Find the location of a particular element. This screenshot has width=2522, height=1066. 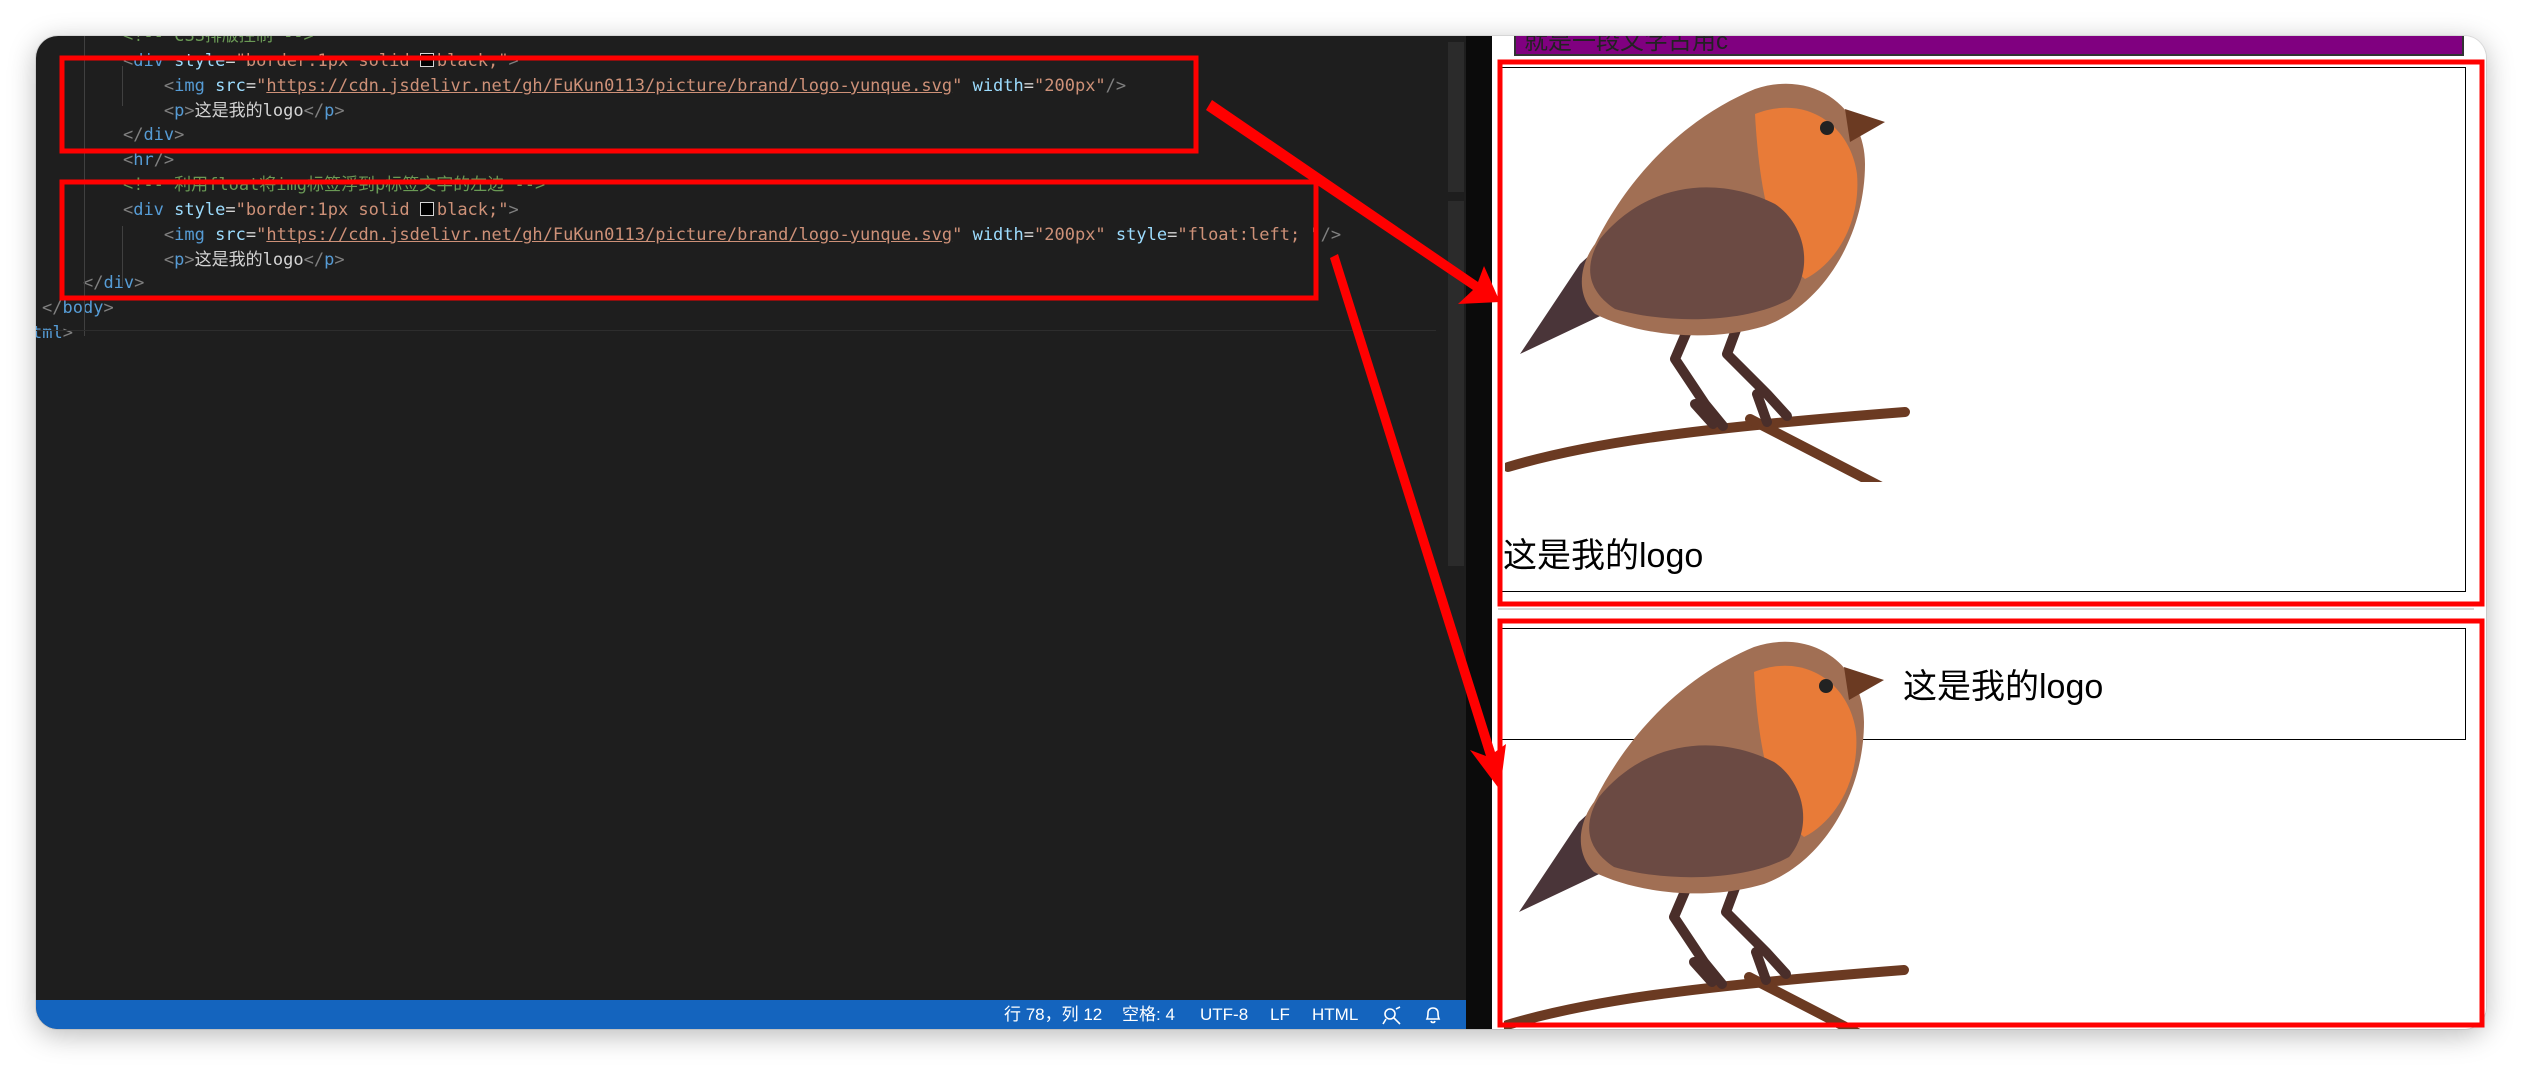

bell-icon is located at coordinates (1433, 1014).